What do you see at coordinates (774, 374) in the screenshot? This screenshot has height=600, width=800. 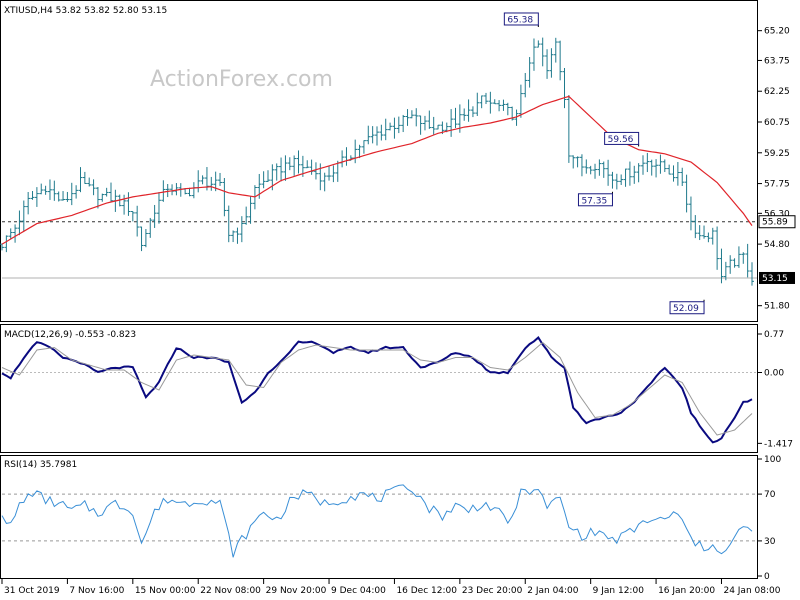 I see `macd-ytick-label: 0.00` at bounding box center [774, 374].